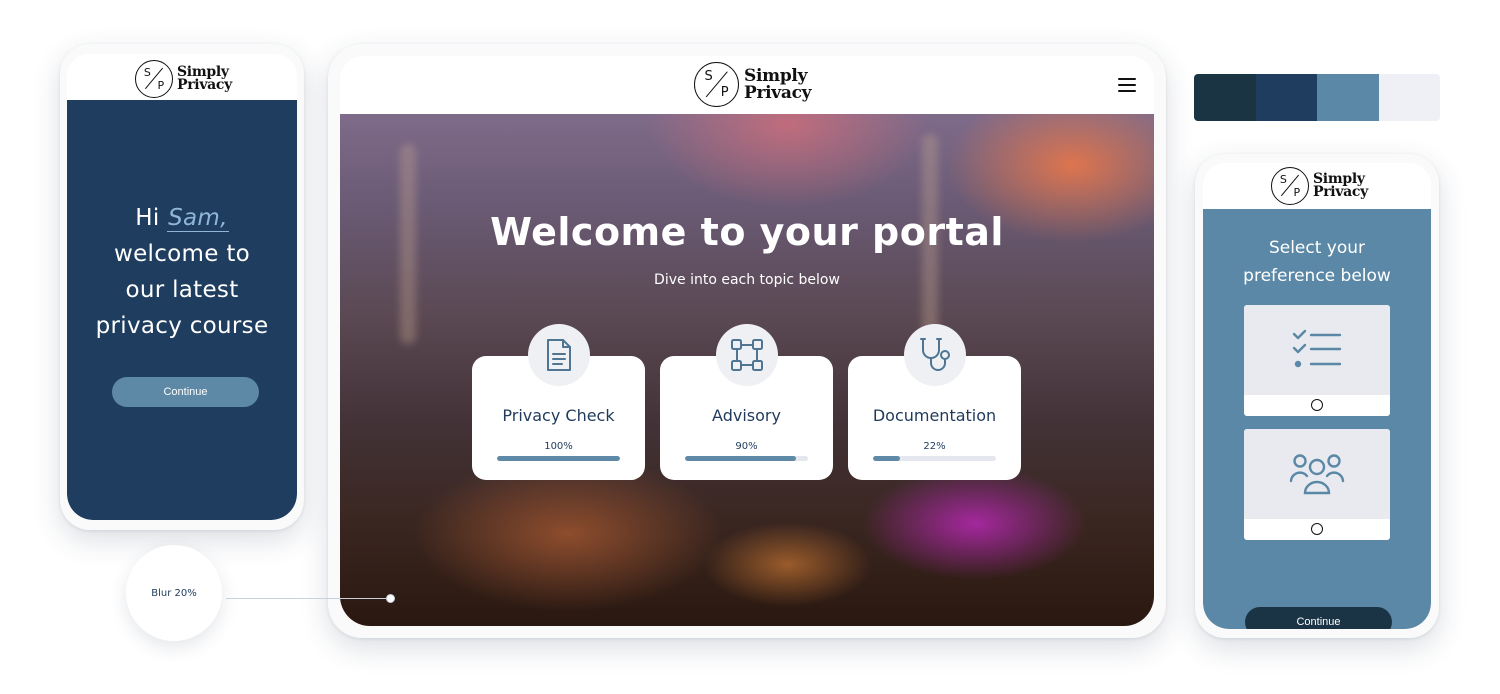 Image resolution: width=1500 pixels, height=694 pixels. I want to click on vector-square-icon, so click(746, 355).